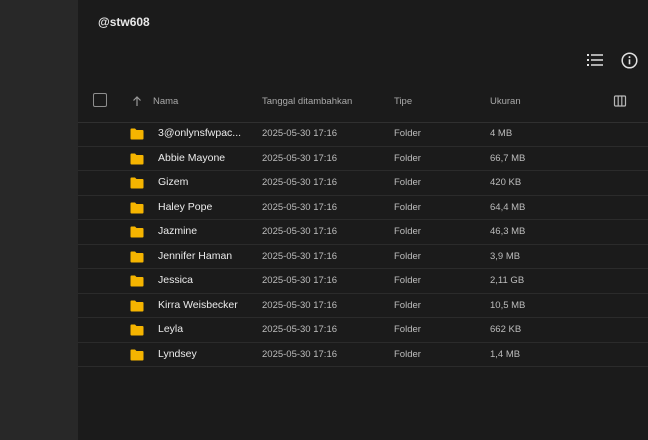 The width and height of the screenshot is (648, 440). What do you see at coordinates (508, 158) in the screenshot?
I see `file-size: 66,7 MB` at bounding box center [508, 158].